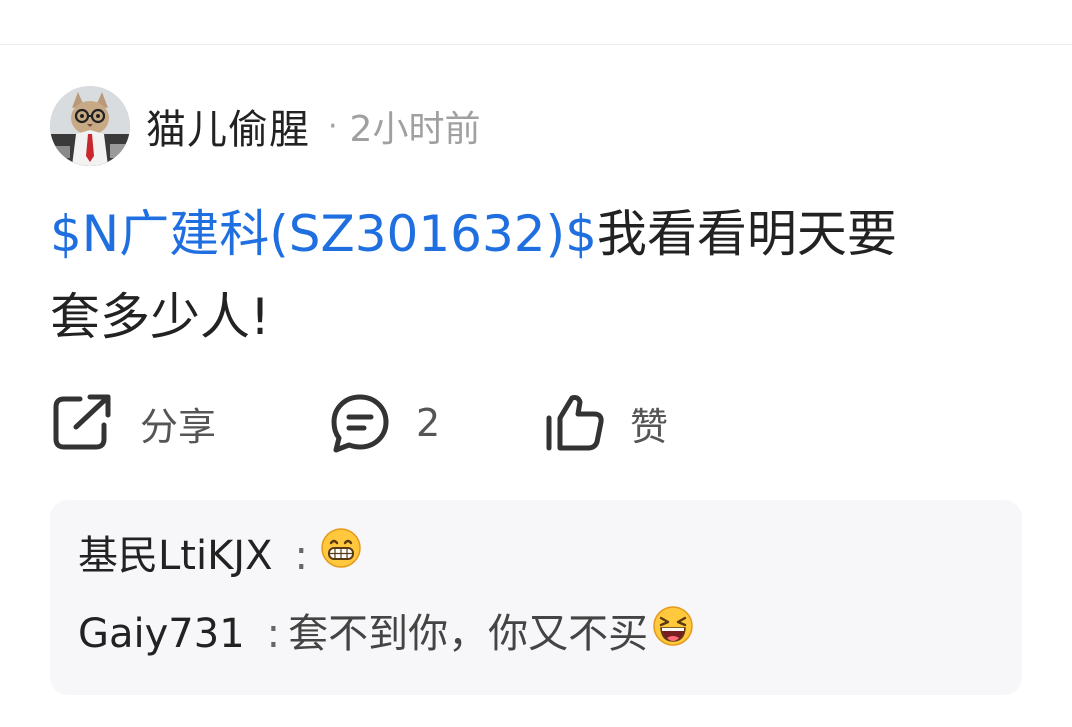 The height and width of the screenshot is (727, 1072). I want to click on comment-text: 套不到你，你又不买, so click(468, 634).